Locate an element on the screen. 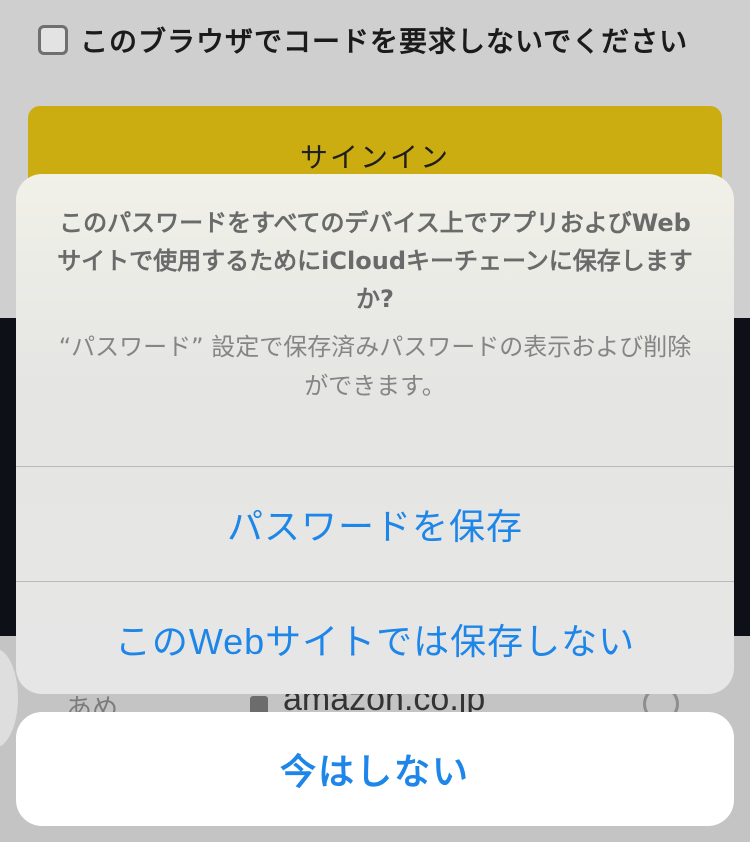  dont-ask-code-checkbox is located at coordinates (53, 40).